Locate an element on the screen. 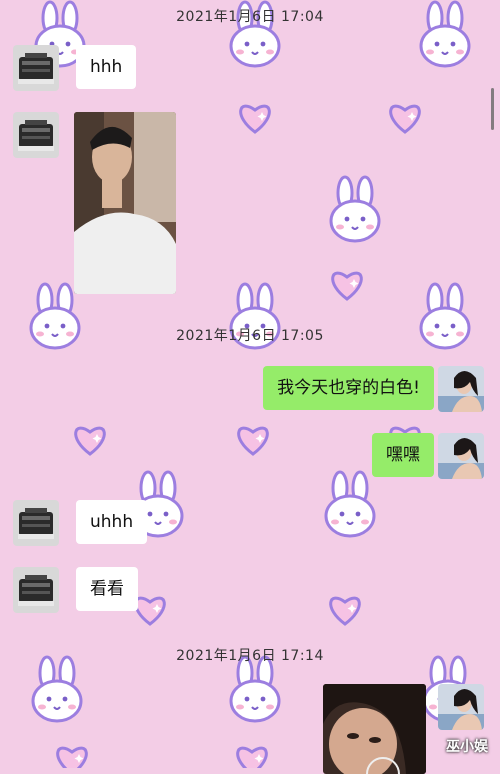  timestamp: 2021年1月6日 17:14 is located at coordinates (250, 656).